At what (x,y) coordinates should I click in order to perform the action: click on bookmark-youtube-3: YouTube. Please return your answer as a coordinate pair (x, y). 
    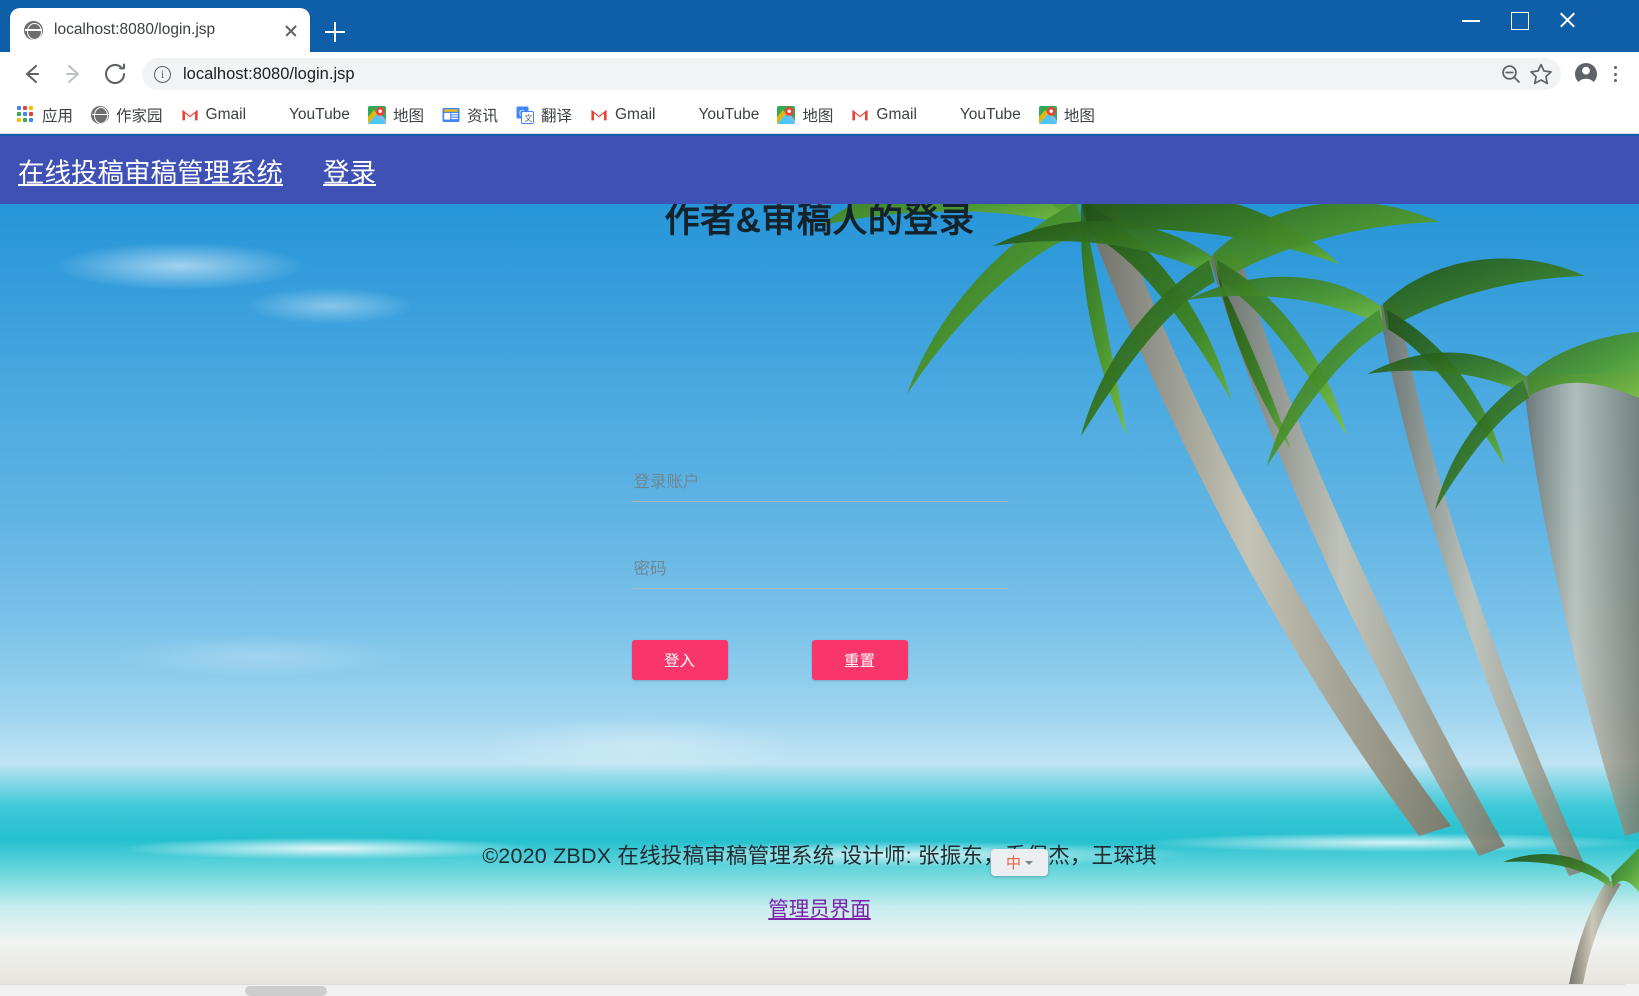
    Looking at the image, I should click on (978, 115).